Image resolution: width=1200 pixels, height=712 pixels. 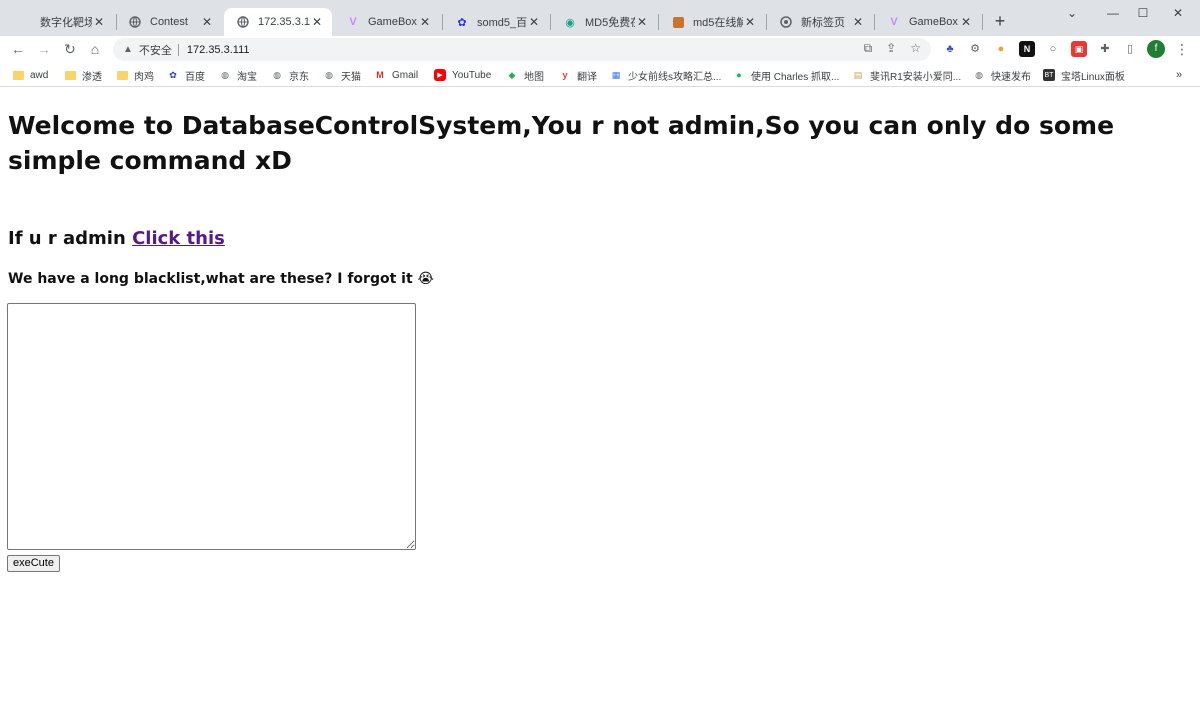 I want to click on bookmark-roiji: 肉鸡, so click(x=135, y=75).